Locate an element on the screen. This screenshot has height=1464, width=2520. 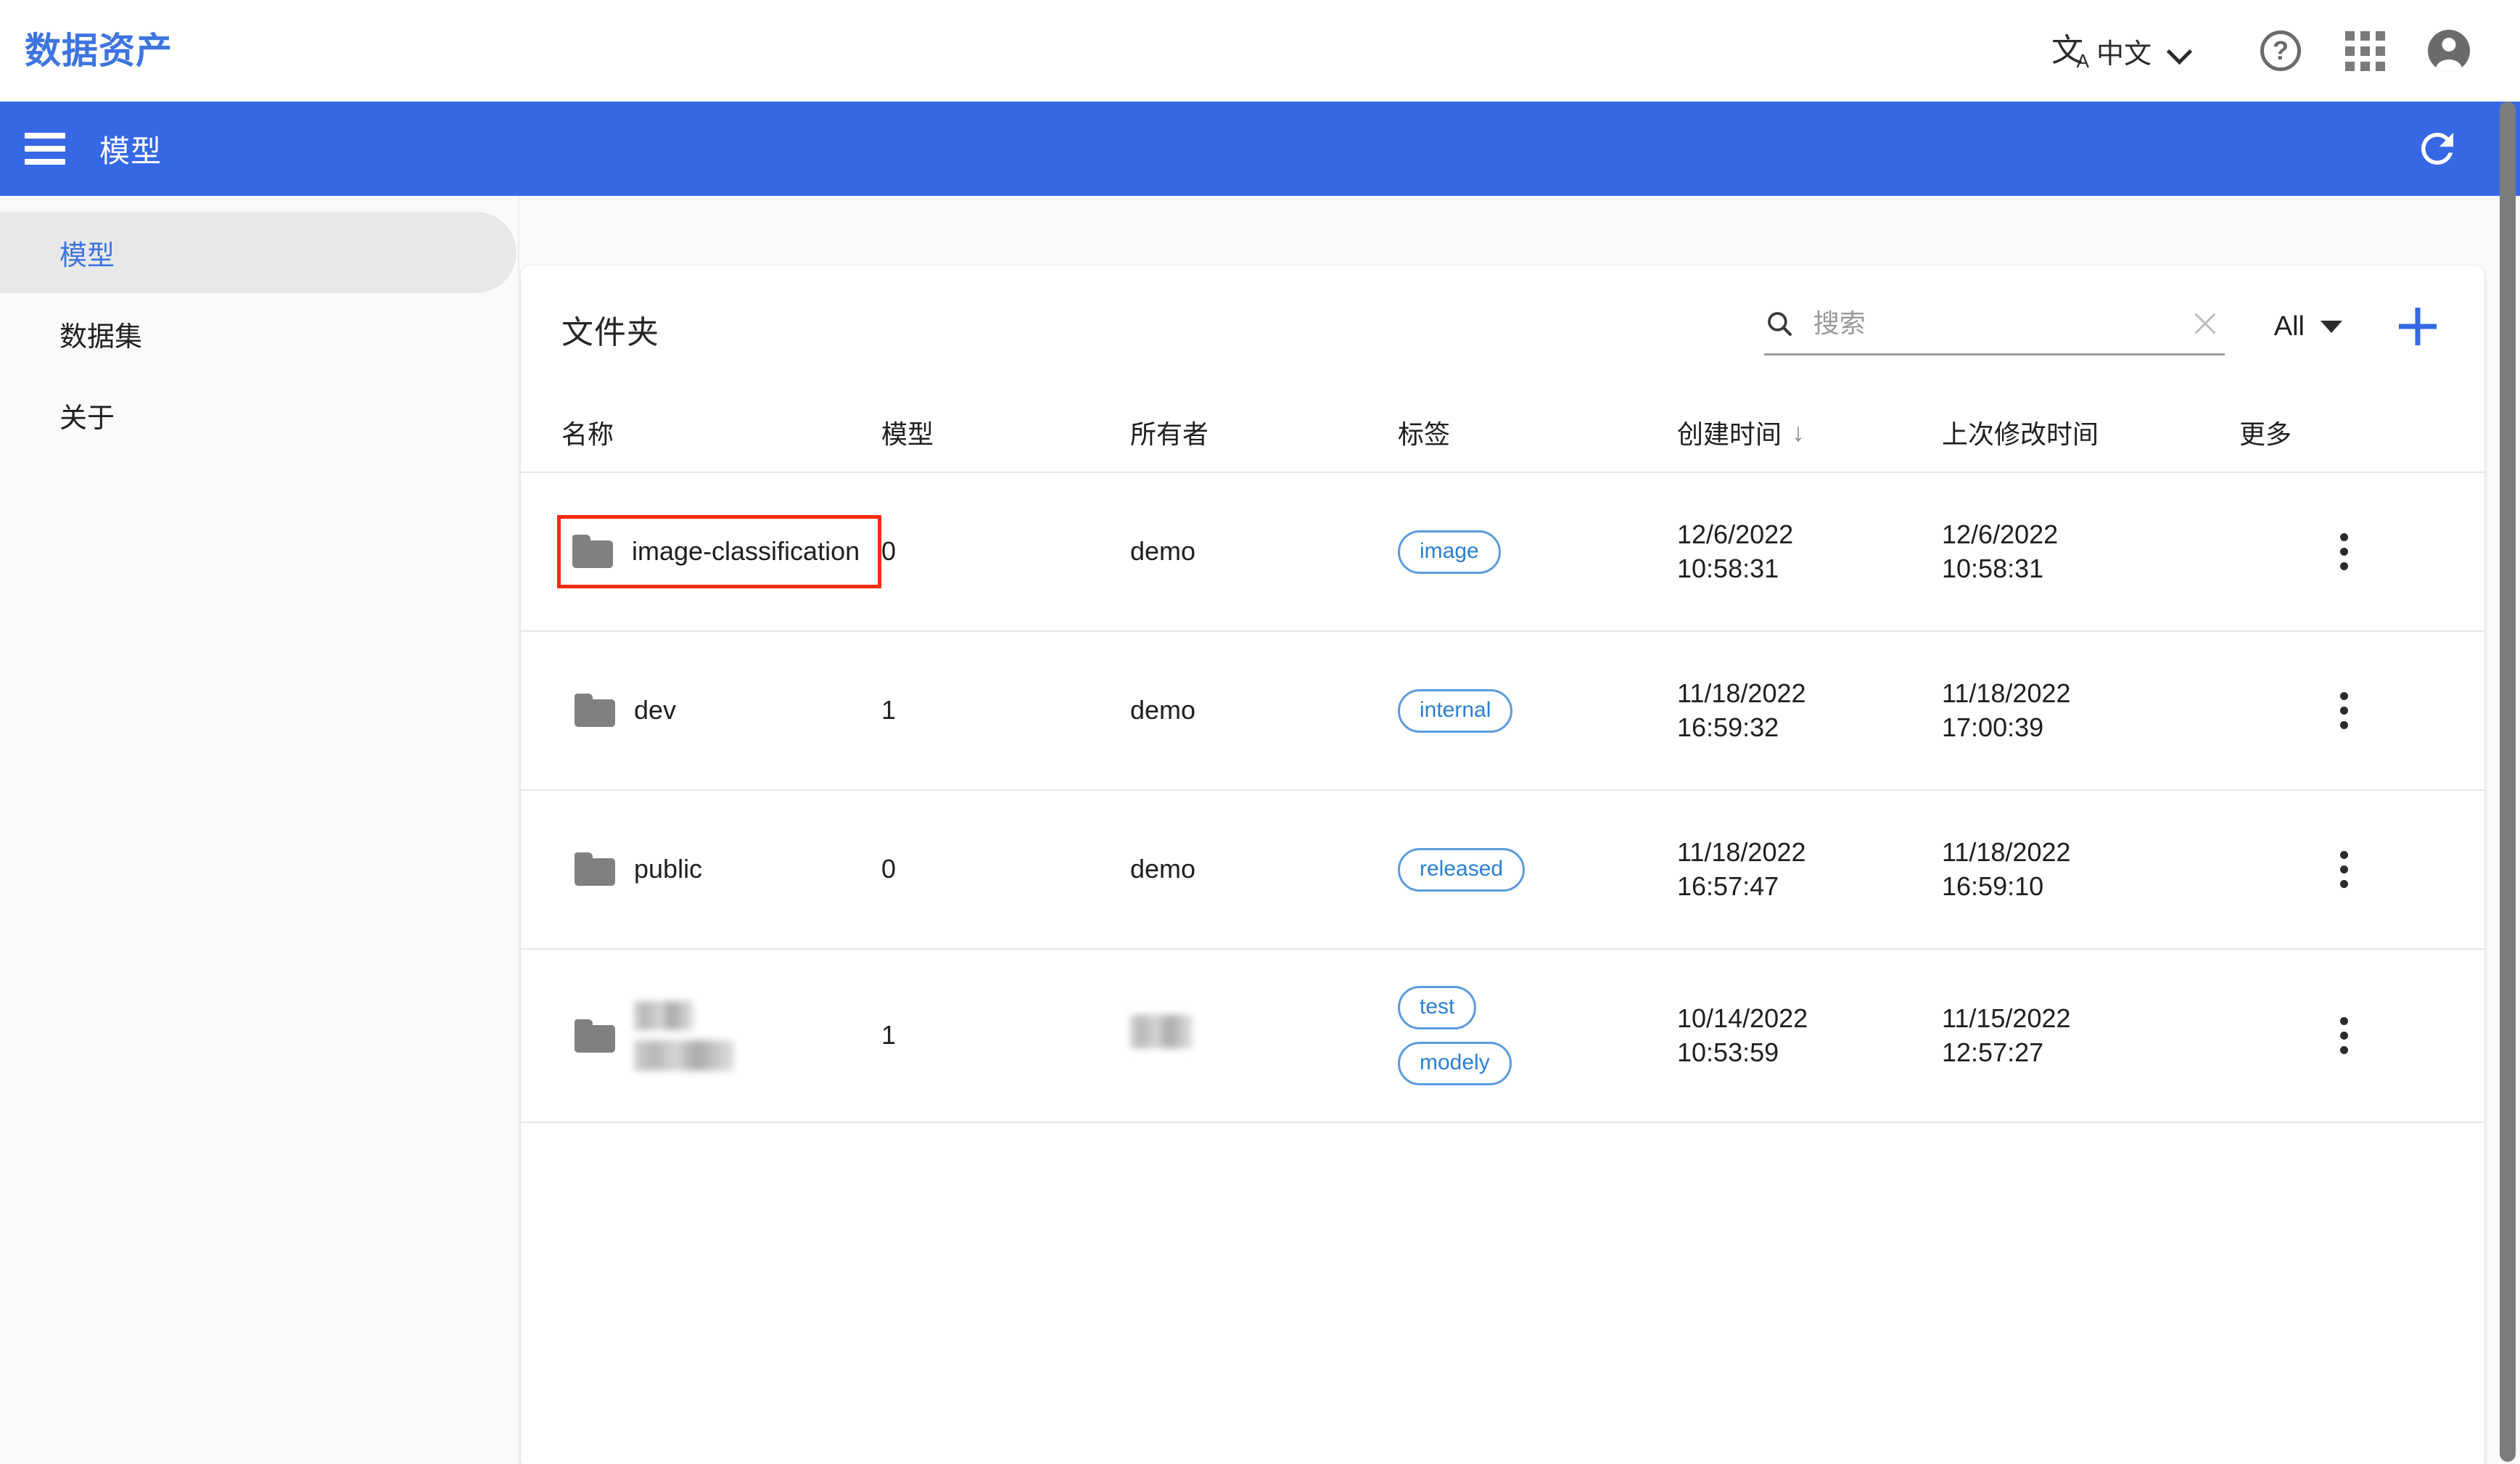
modified-time-cell: 11/15/2022 12:57:27 is located at coordinates (2006, 1035).